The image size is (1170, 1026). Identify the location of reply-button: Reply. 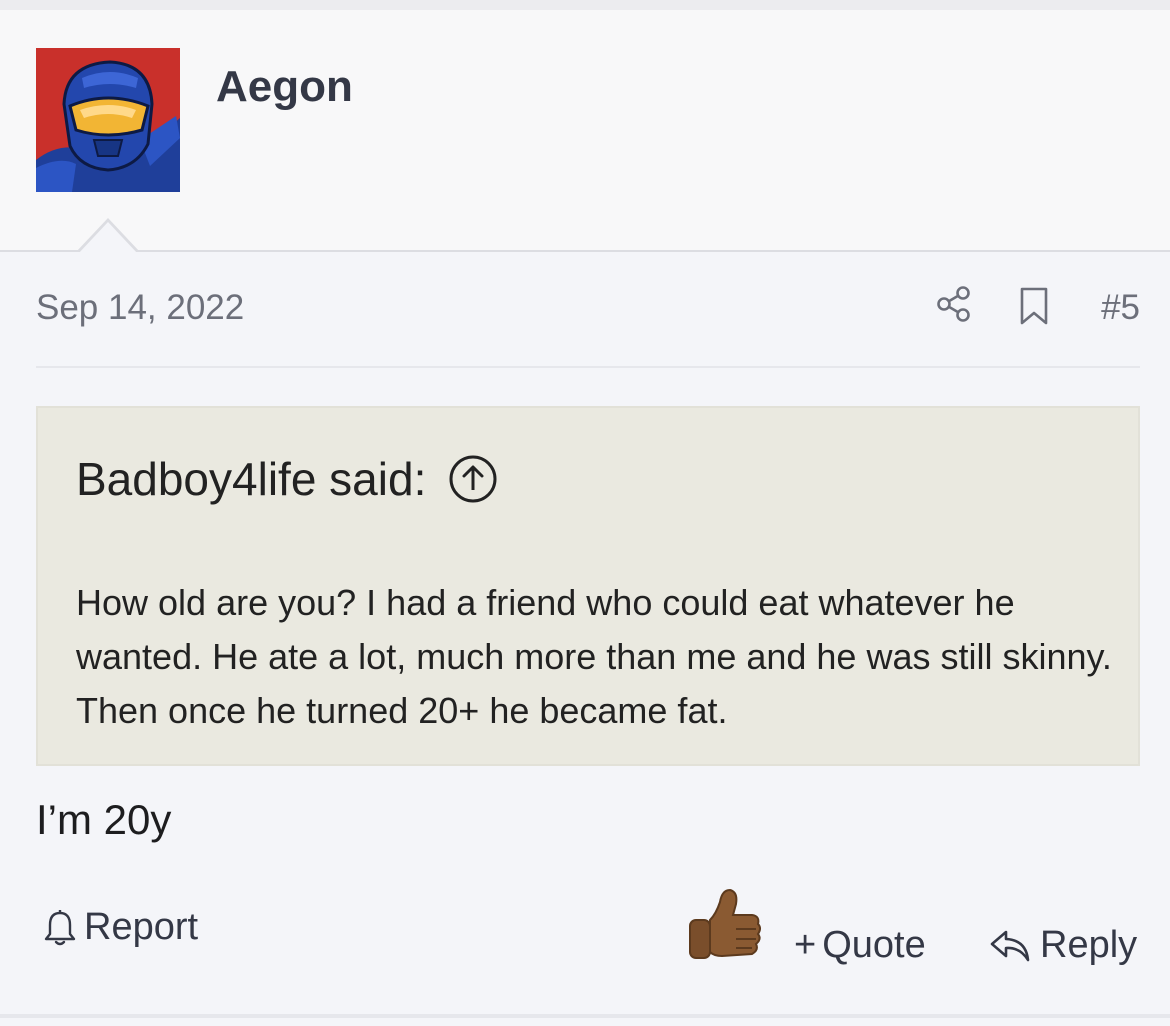
(1062, 945).